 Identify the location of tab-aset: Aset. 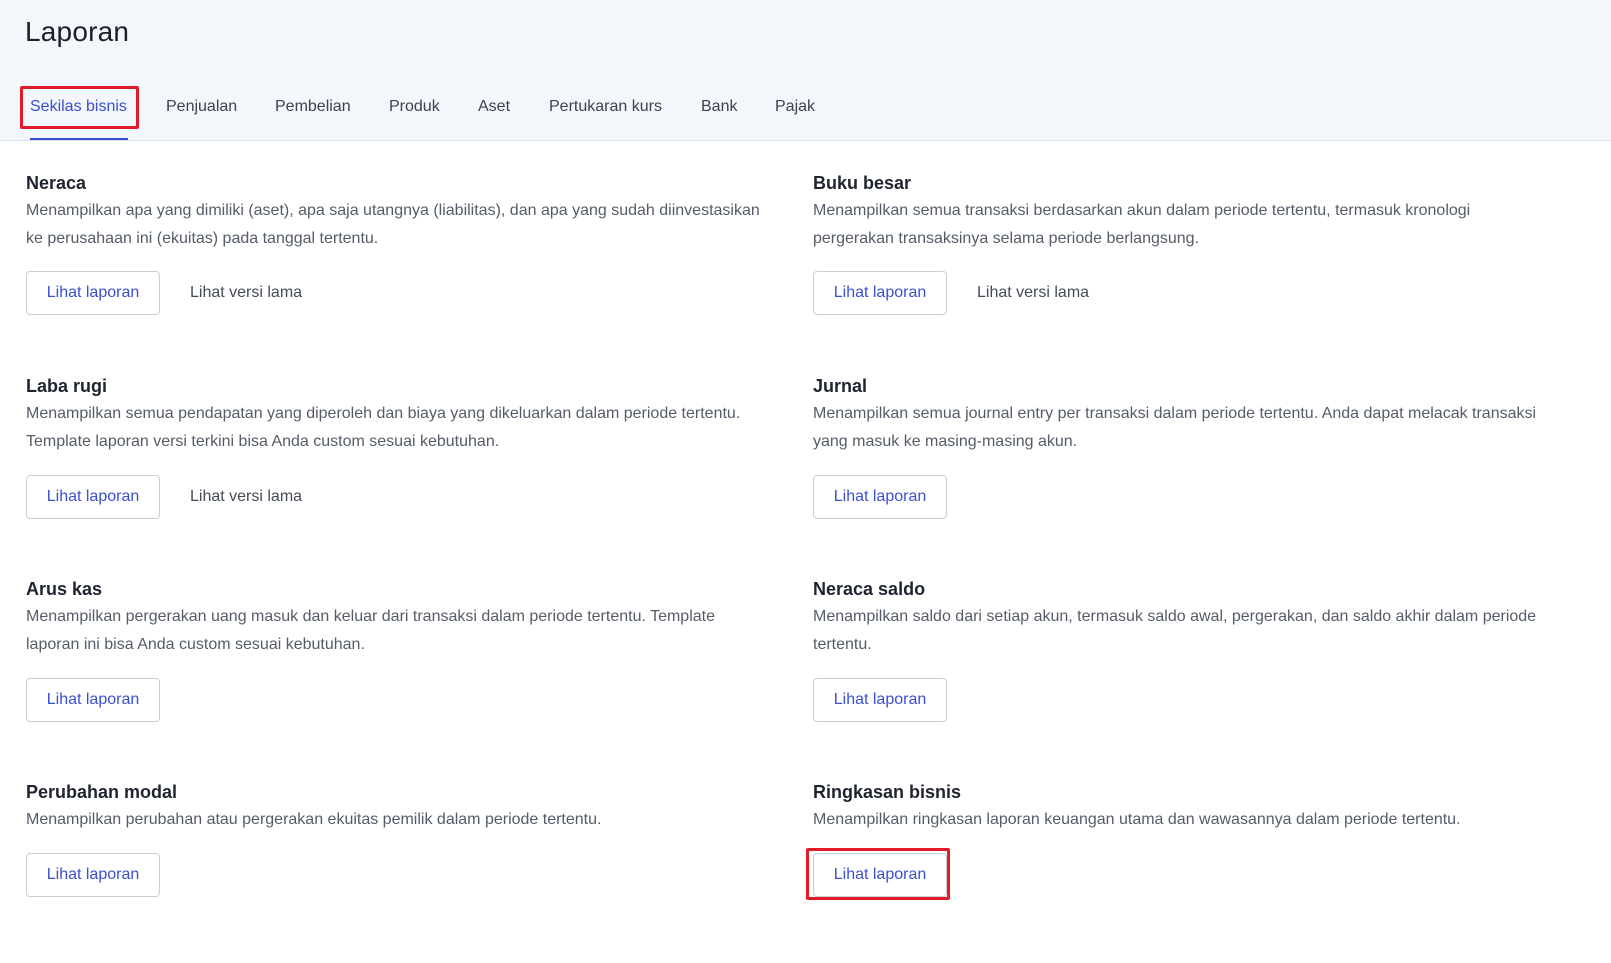
(494, 107).